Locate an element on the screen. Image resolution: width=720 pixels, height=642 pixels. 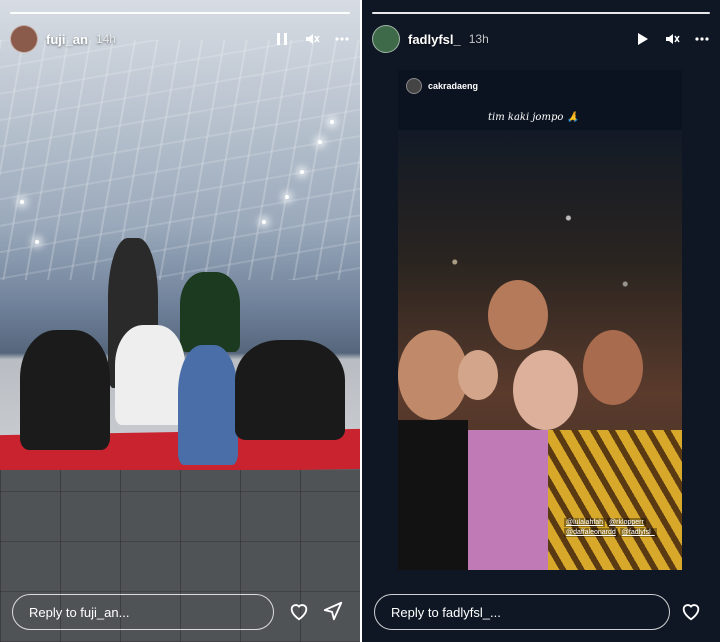
mention-tag: @rklopperr is located at coordinates (626, 522).